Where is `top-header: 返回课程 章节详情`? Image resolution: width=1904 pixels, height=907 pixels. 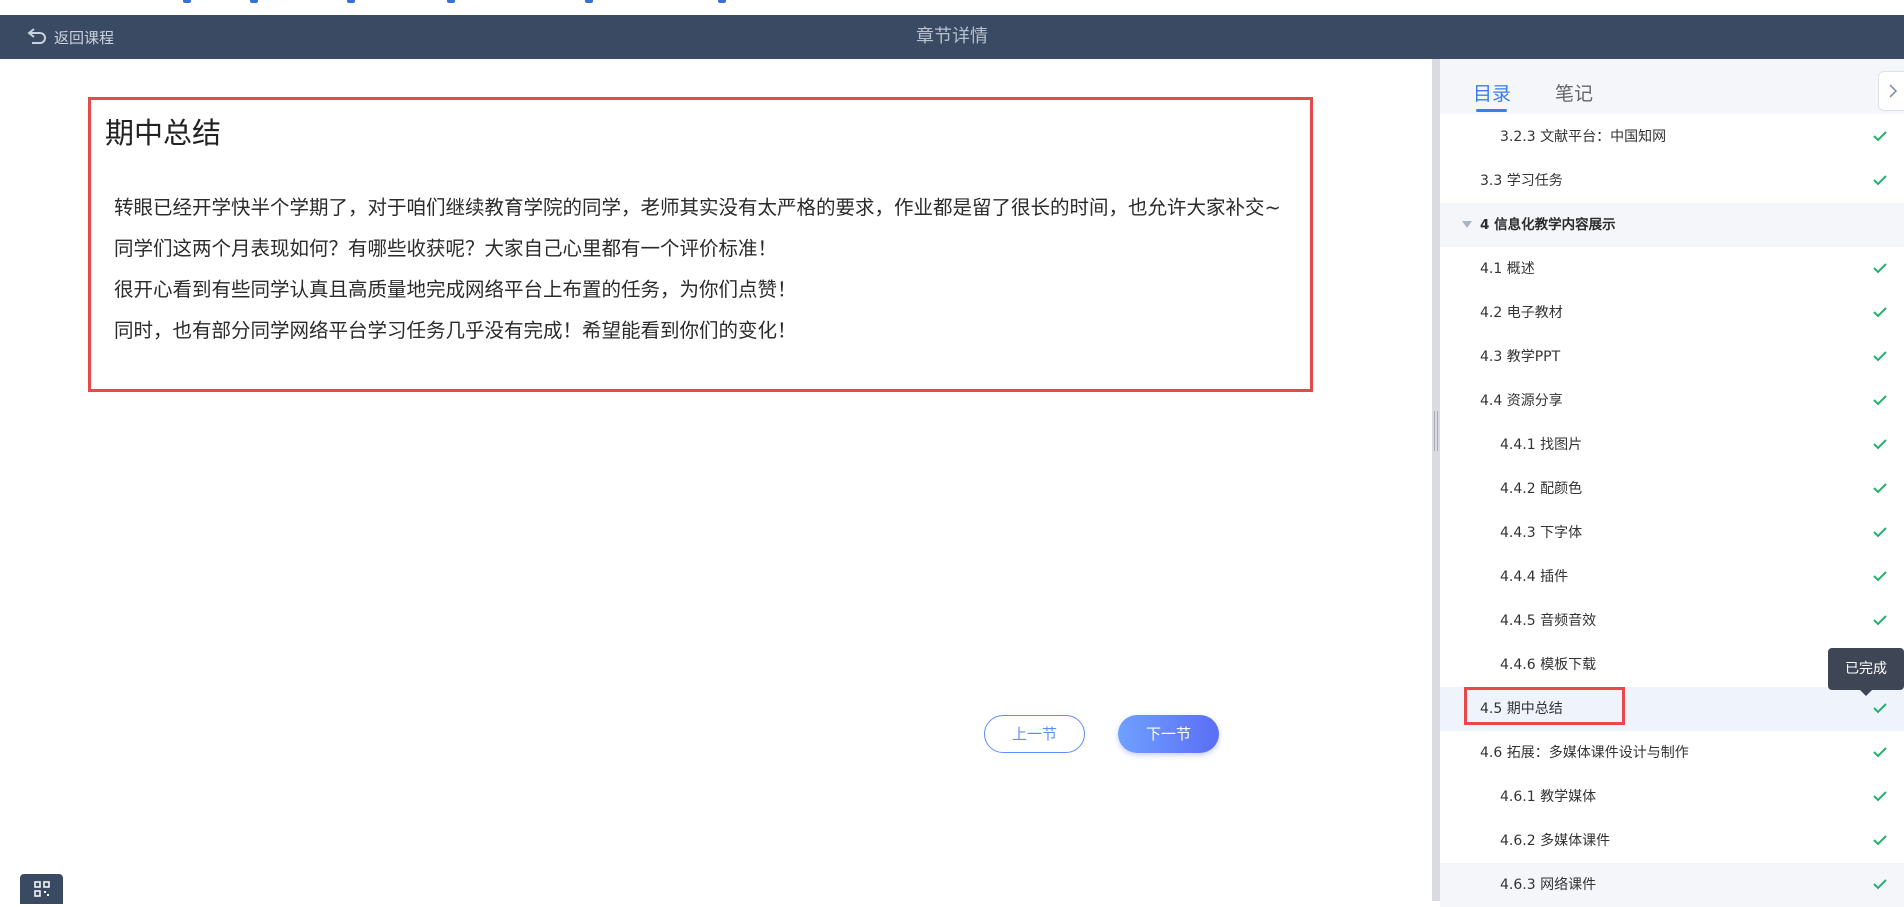
top-header: 返回课程 章节详情 is located at coordinates (952, 37).